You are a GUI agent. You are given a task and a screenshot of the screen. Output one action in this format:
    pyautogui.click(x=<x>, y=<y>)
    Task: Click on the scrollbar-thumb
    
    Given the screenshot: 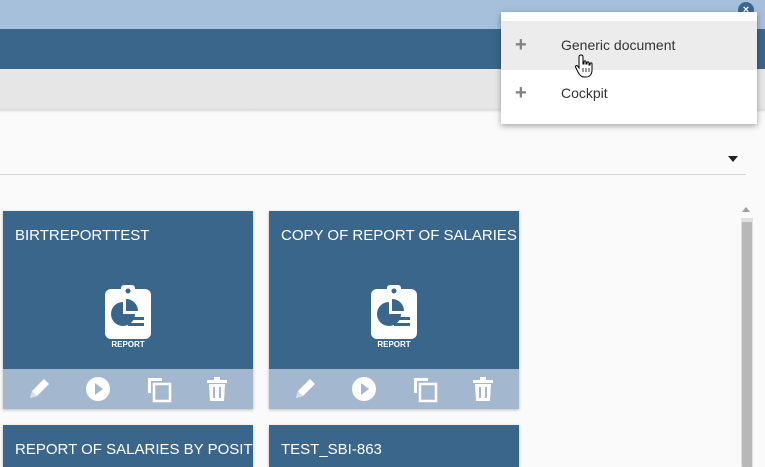 What is the action you would take?
    pyautogui.click(x=747, y=344)
    